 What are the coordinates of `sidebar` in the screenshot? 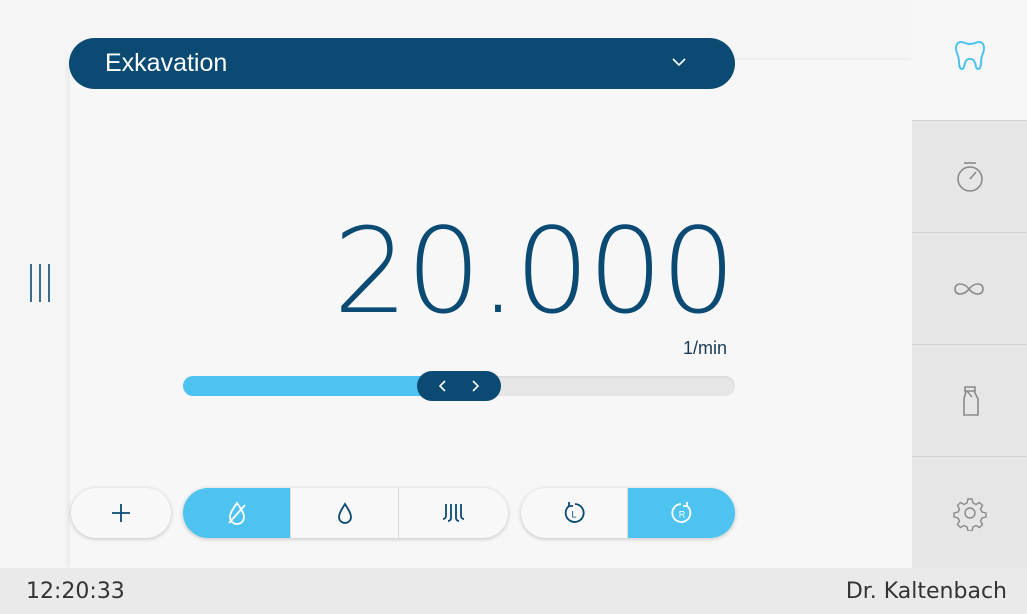 It's located at (969, 284).